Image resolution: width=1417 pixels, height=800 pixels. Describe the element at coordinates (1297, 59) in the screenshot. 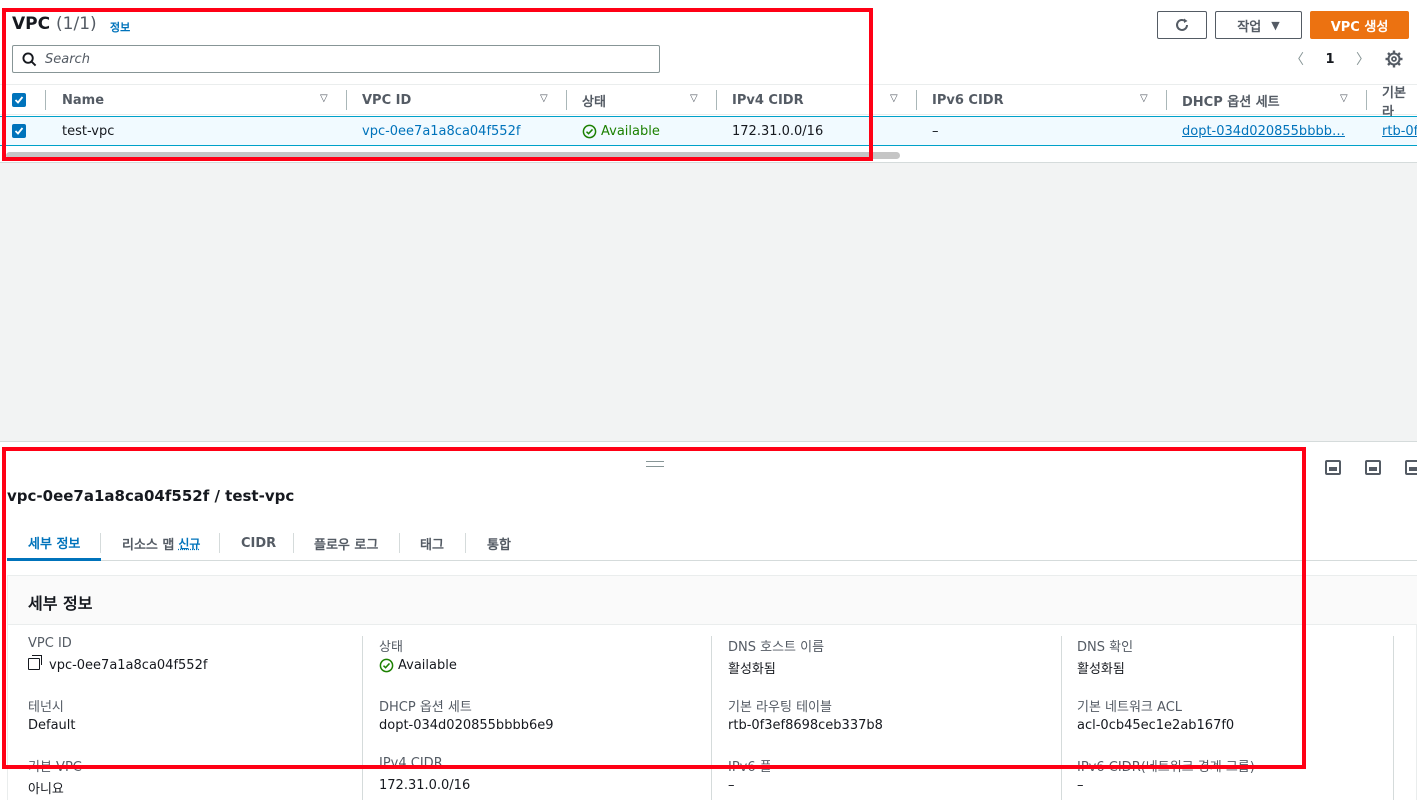

I see `prev-page-icon: 〈` at that location.